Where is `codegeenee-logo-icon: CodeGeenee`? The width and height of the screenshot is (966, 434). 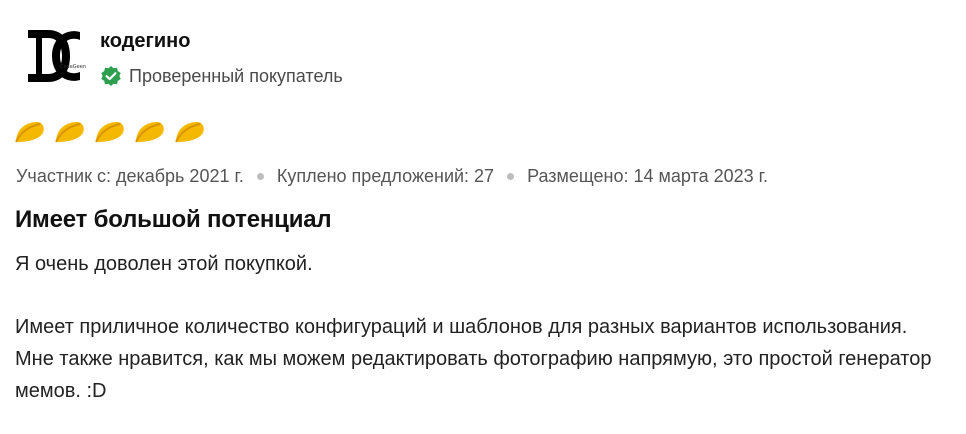
codegeenee-logo-icon: CodeGeenee is located at coordinates (57, 56).